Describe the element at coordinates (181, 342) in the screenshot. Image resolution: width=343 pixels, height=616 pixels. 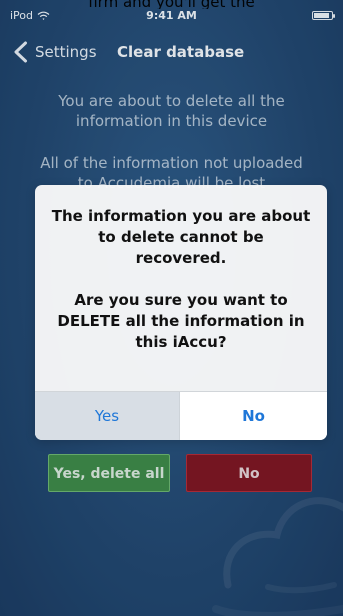
I see `alert-line-6: this iAccu?` at that location.